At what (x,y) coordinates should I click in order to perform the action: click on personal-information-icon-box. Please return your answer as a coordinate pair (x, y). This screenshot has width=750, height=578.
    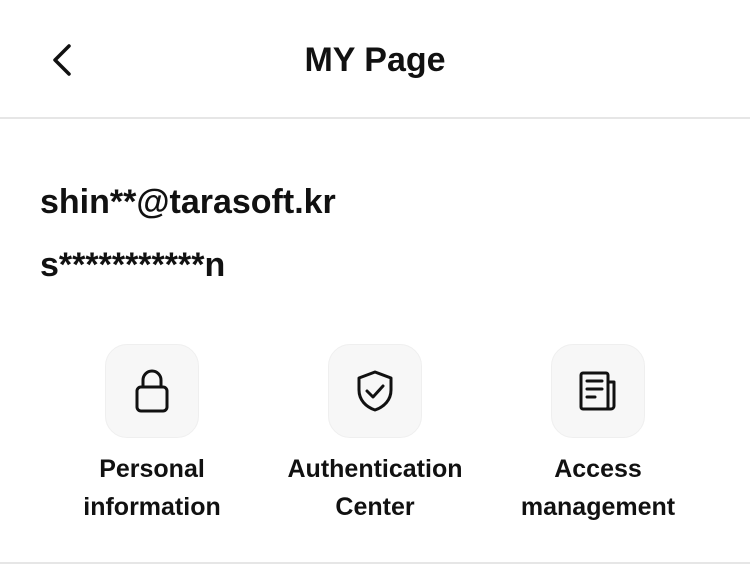
    Looking at the image, I should click on (152, 391).